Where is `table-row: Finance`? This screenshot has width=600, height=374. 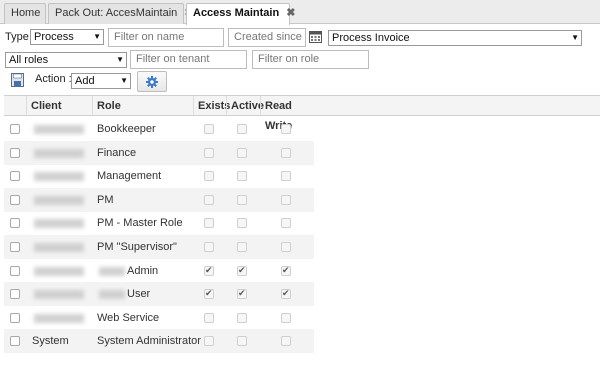
table-row: Finance is located at coordinates (302, 152).